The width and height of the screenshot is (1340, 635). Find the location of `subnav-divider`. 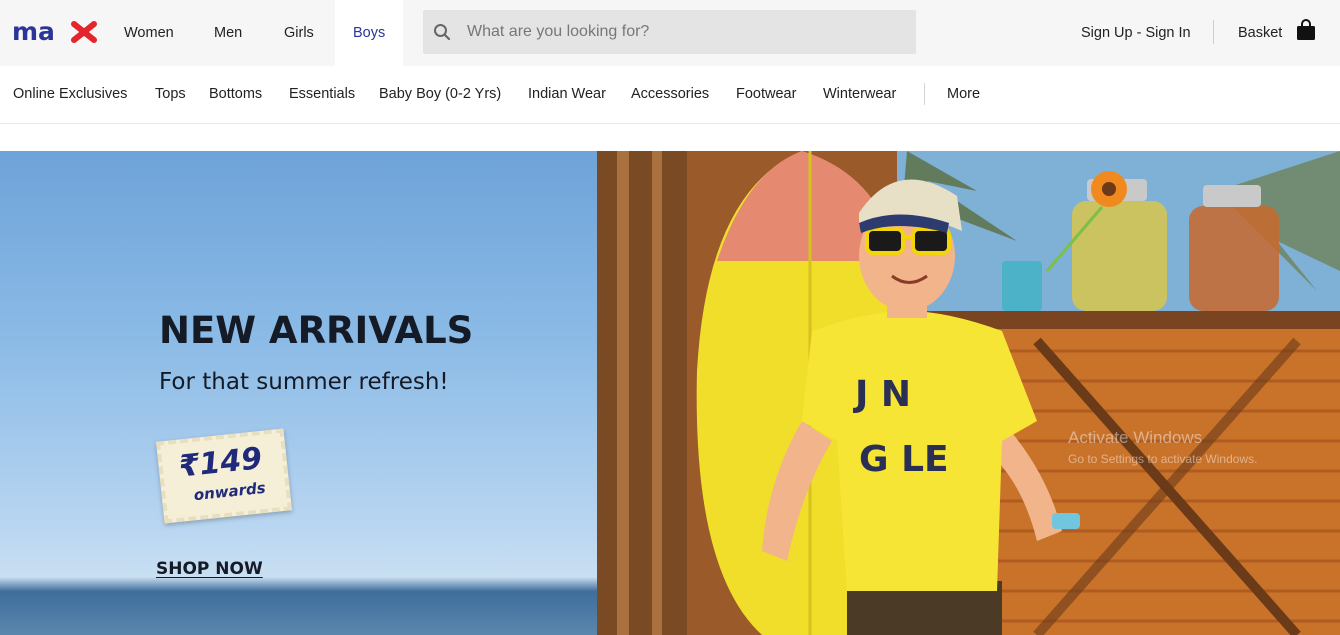

subnav-divider is located at coordinates (924, 94).